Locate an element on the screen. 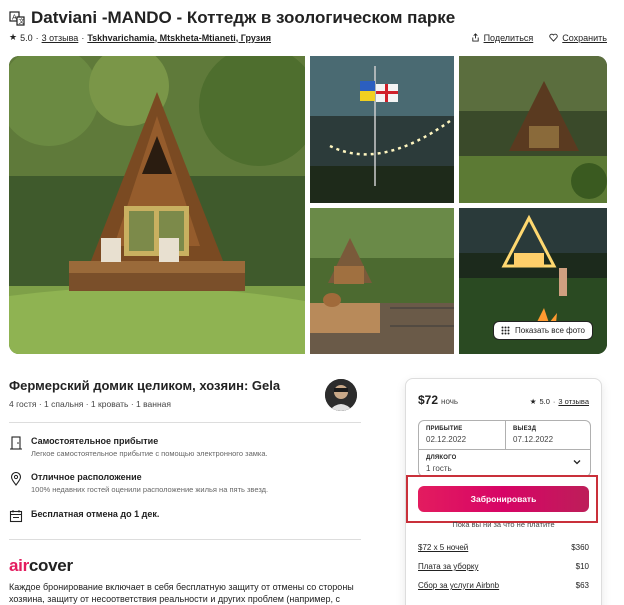  booking-reviews-link: 3 отзыва is located at coordinates (573, 401).